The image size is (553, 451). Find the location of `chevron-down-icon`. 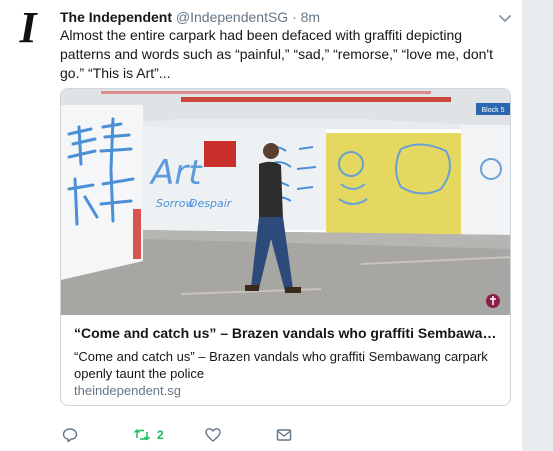

chevron-down-icon is located at coordinates (505, 18).